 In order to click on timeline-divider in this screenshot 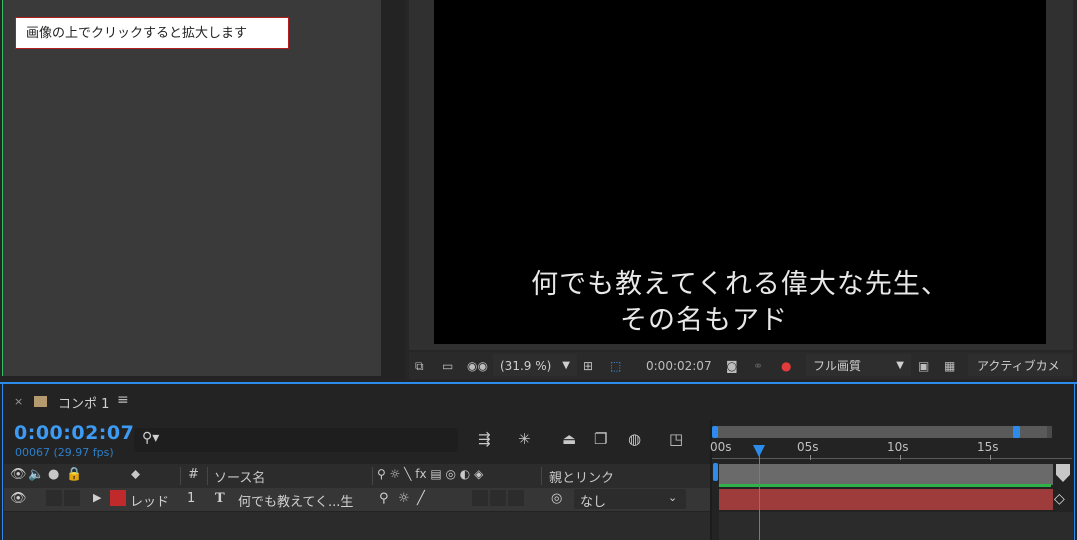, I will do `click(711, 480)`.